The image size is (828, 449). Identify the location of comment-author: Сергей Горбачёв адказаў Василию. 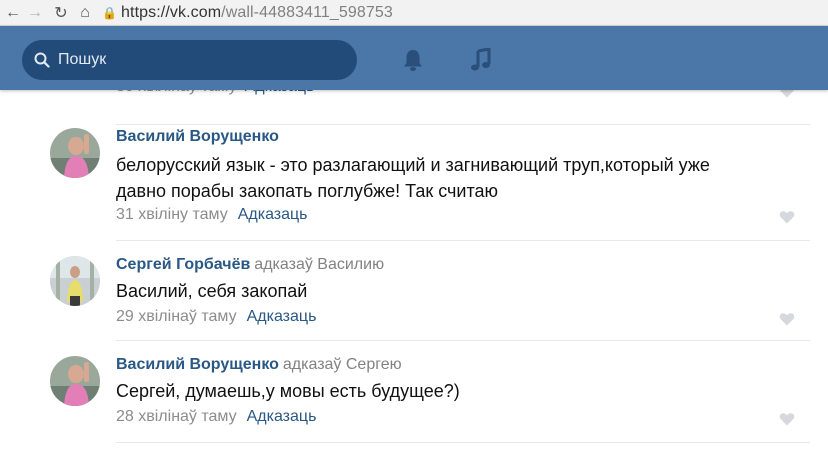
(250, 265).